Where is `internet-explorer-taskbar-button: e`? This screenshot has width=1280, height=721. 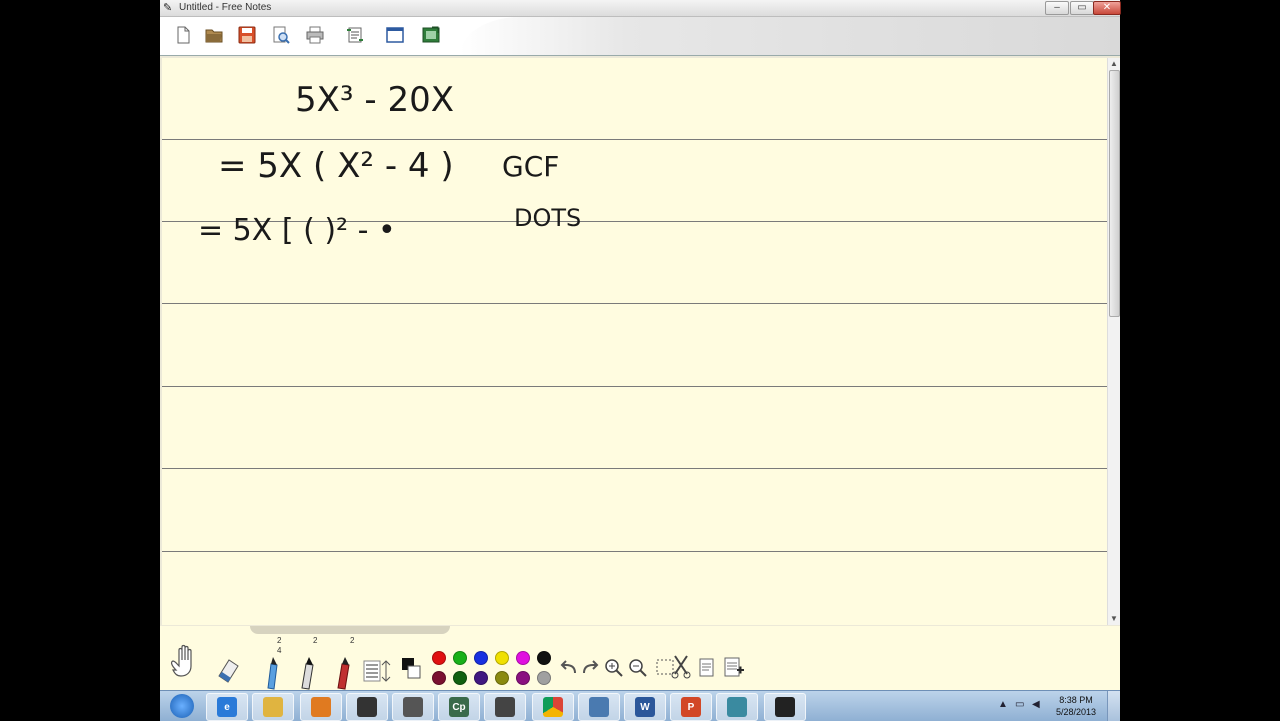
internet-explorer-taskbar-button: e is located at coordinates (227, 707).